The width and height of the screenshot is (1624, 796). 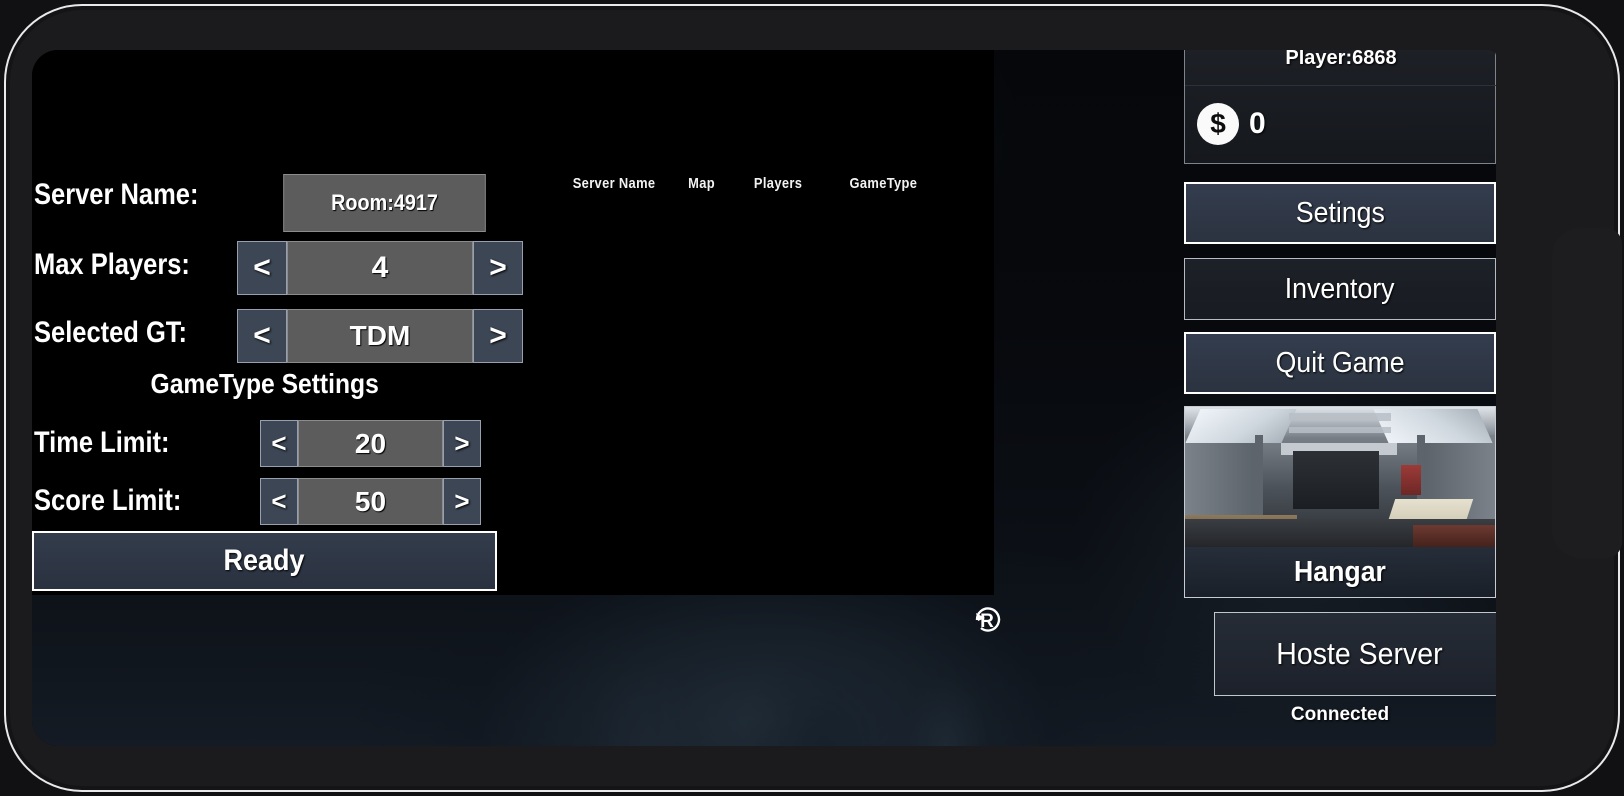 I want to click on gametype-value: TDM, so click(x=380, y=336).